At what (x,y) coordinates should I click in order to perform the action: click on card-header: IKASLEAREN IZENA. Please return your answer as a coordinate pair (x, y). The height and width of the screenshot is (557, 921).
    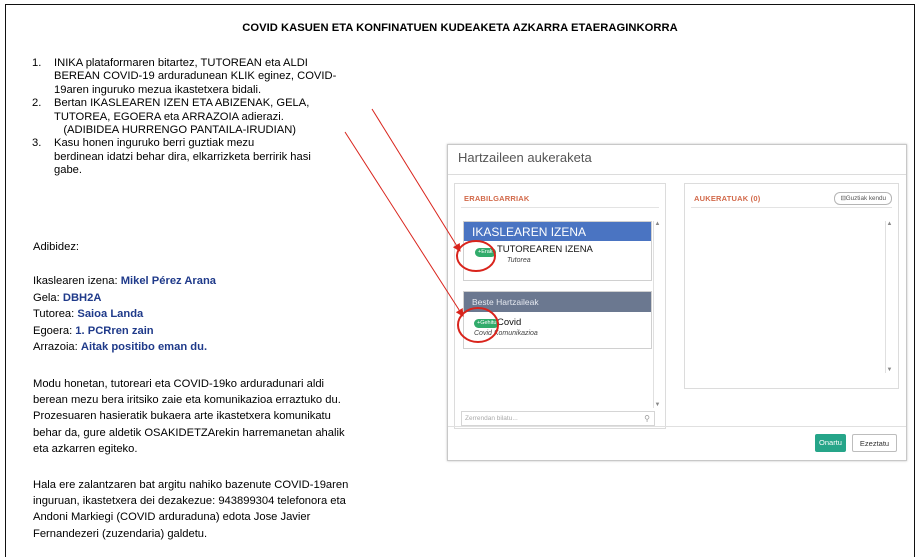
    Looking at the image, I should click on (557, 231).